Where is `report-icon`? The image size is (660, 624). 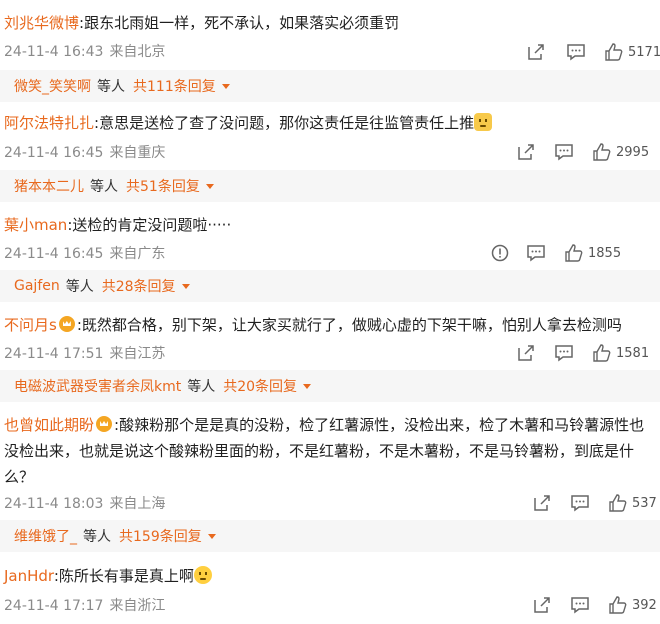 report-icon is located at coordinates (500, 253).